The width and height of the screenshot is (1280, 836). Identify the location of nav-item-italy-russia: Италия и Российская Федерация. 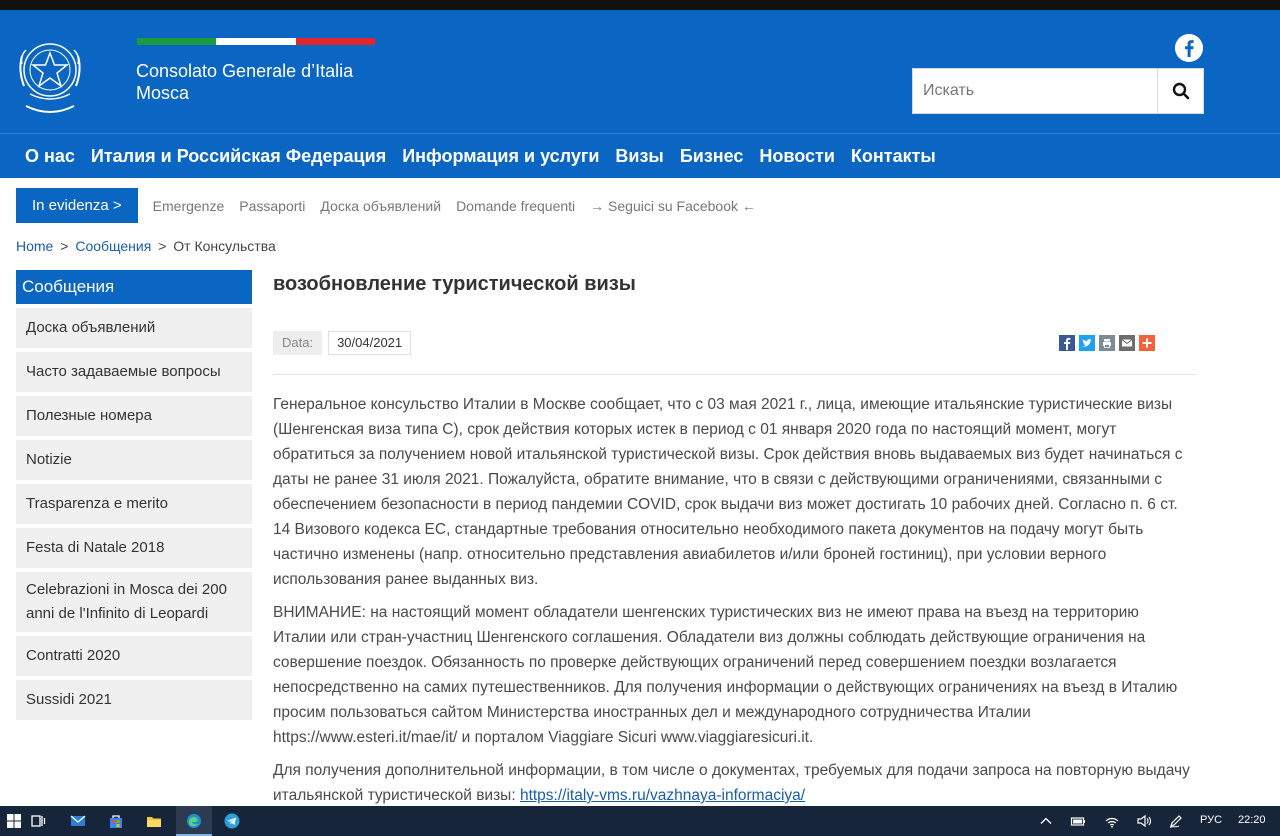
(238, 156).